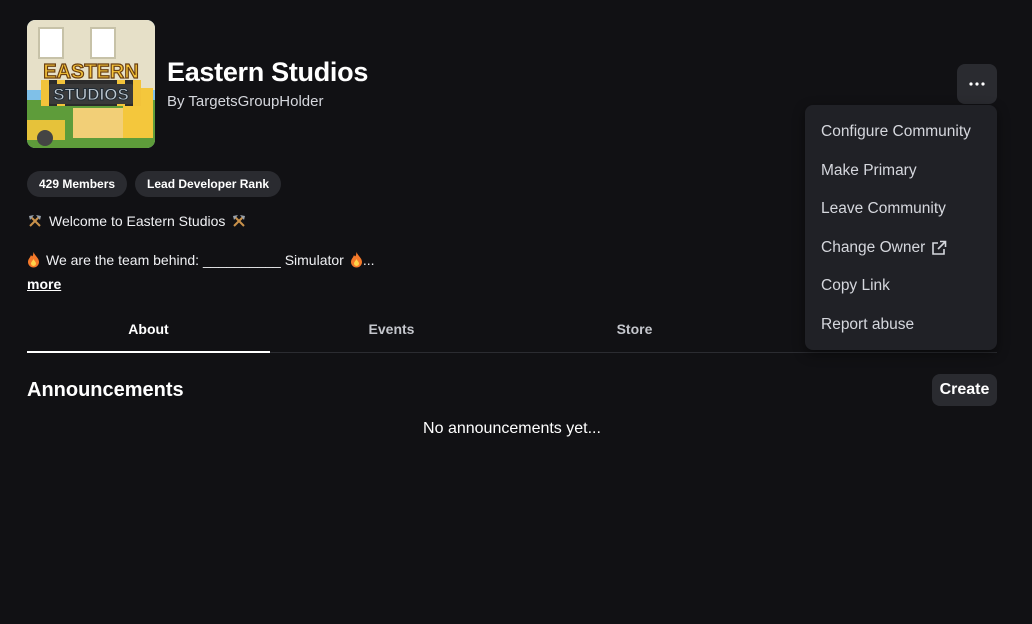  I want to click on menu-item-copy-link: Copy Link, so click(901, 286).